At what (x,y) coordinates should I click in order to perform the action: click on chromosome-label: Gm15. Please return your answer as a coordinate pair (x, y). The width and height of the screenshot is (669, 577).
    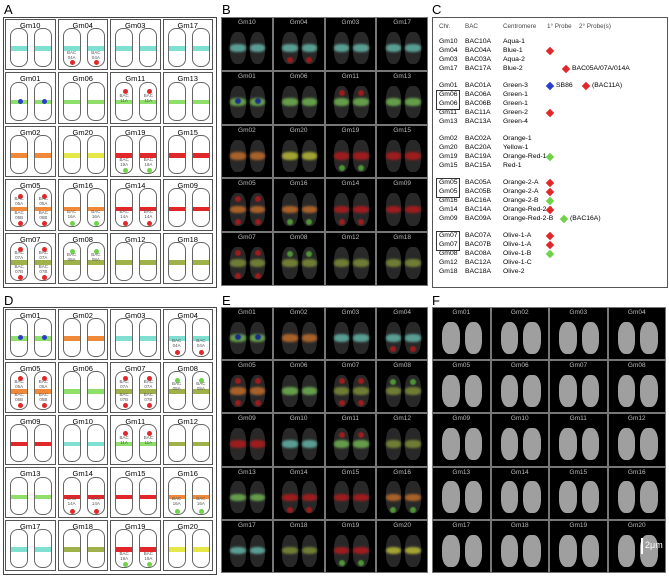
    Looking at the image, I should click on (402, 130).